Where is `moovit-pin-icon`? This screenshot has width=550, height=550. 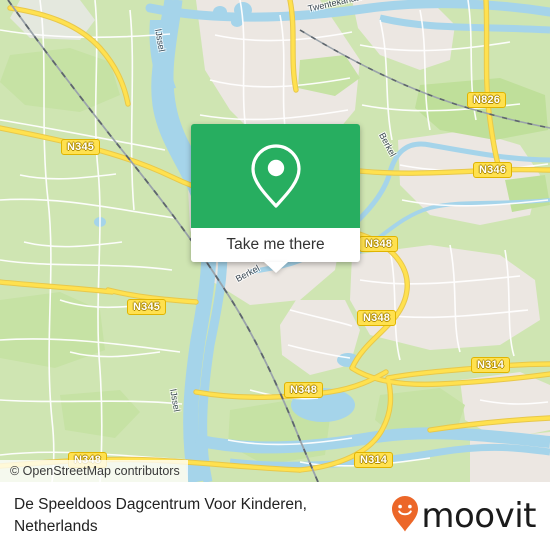 moovit-pin-icon is located at coordinates (405, 516).